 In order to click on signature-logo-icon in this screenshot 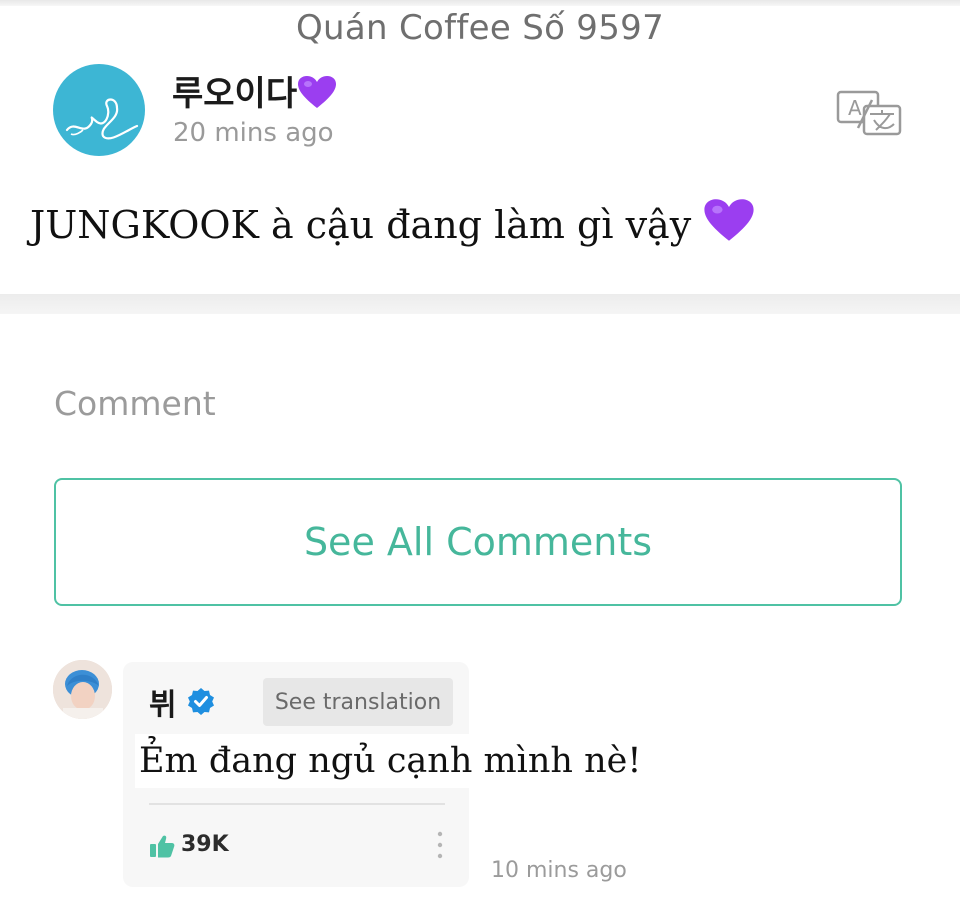, I will do `click(102, 119)`.